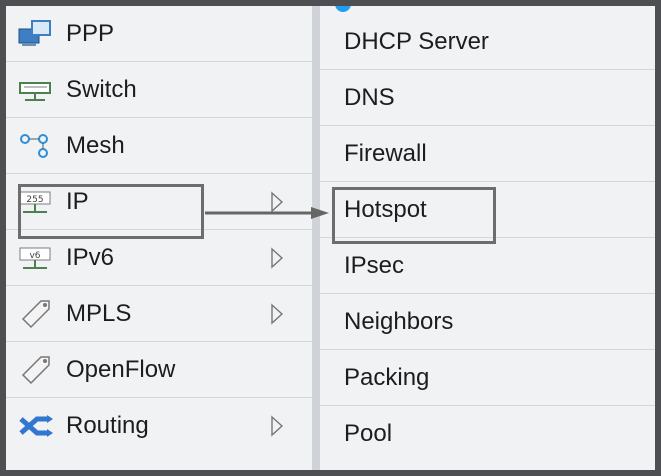  What do you see at coordinates (487, 266) in the screenshot?
I see `submenu-item-ipsec: IPsec` at bounding box center [487, 266].